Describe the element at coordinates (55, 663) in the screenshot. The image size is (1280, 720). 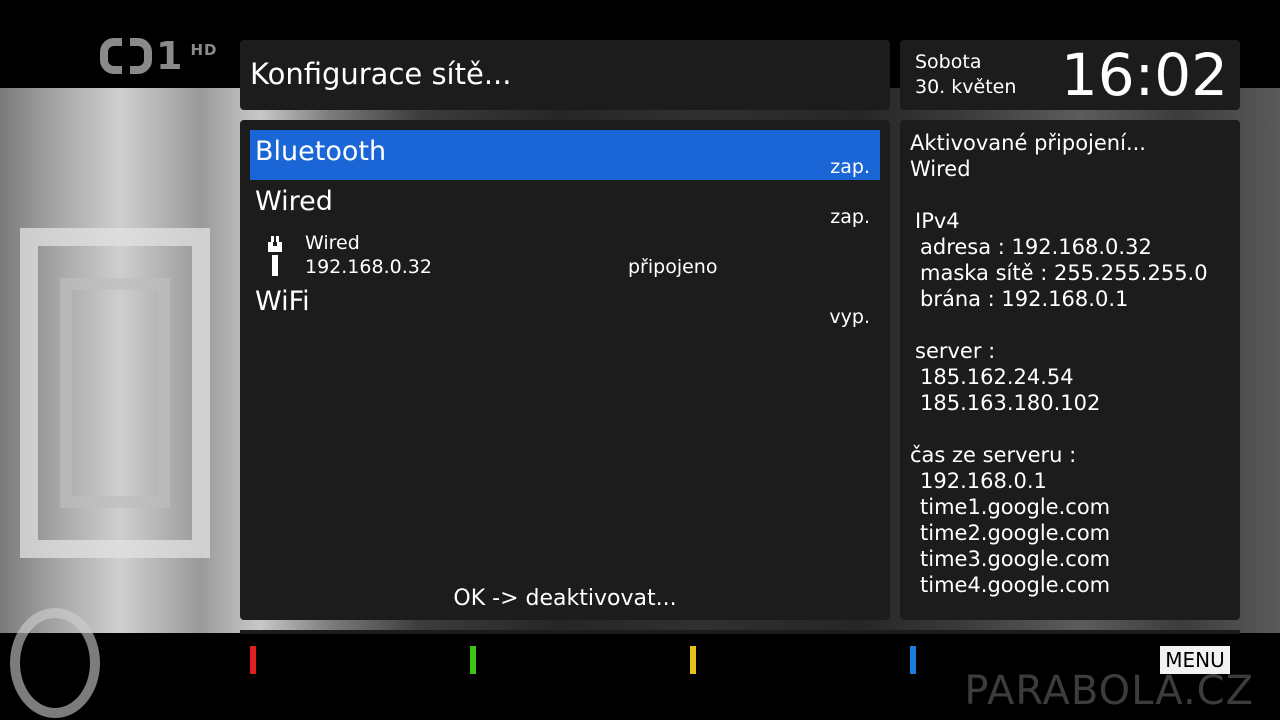
I see `background-ornament` at that location.